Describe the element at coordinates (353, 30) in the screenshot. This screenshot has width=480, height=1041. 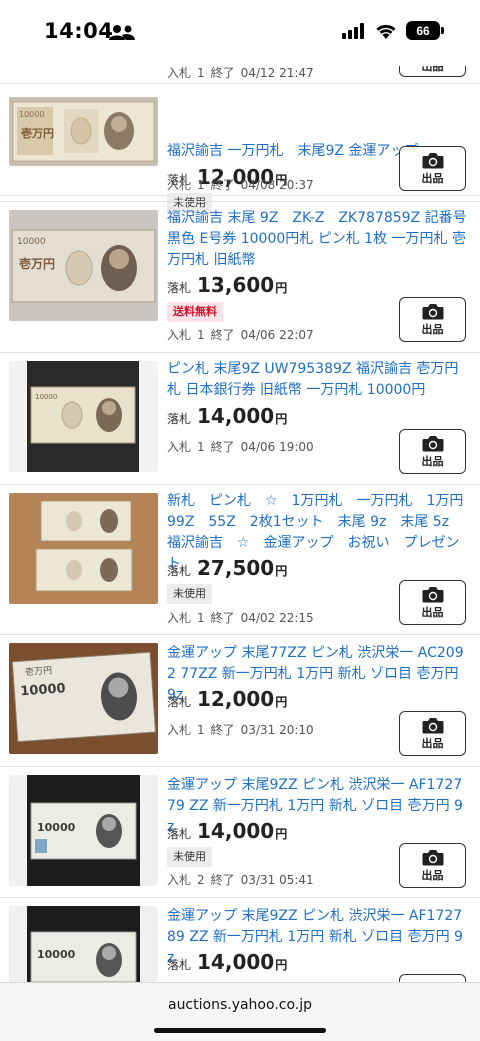
I see `signal-icon` at that location.